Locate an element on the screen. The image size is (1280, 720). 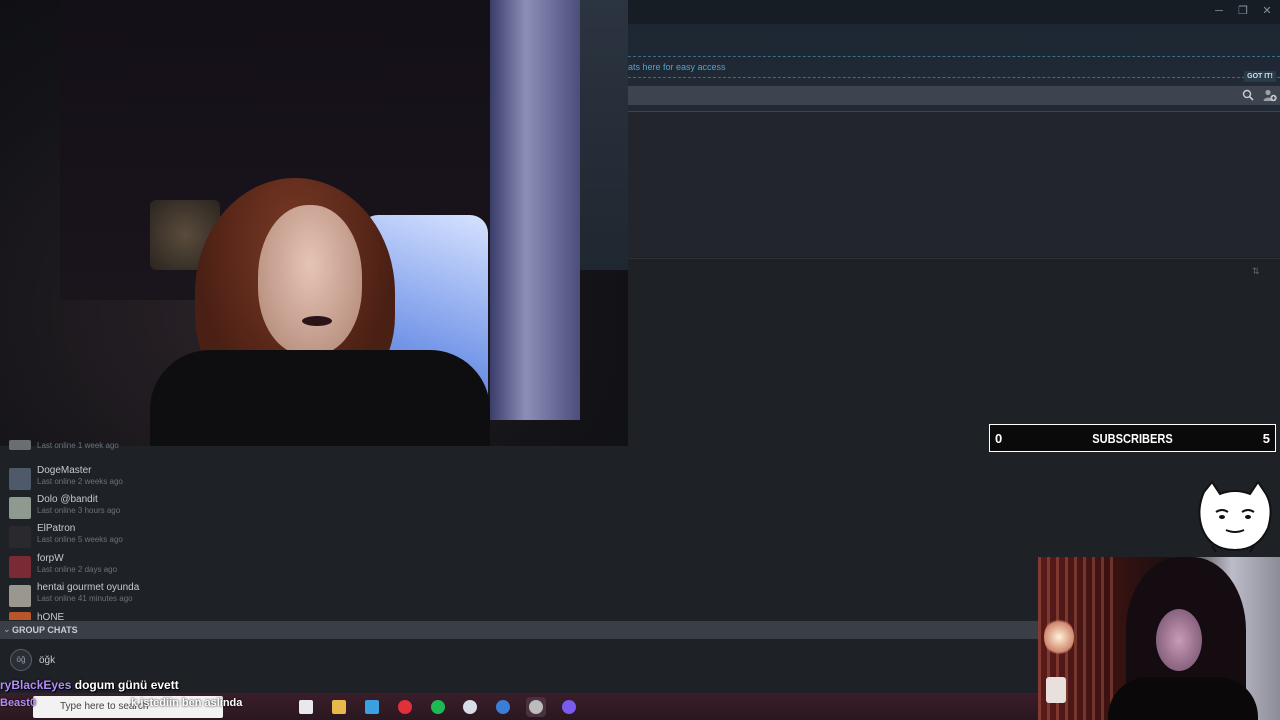
friend-item: hONE is located at coordinates (209, 615).